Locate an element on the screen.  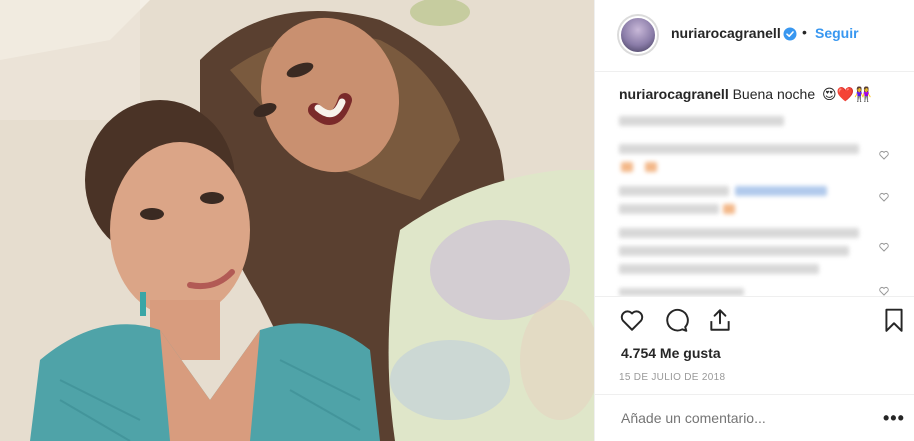
follow-button: Seguir is located at coordinates (837, 33).